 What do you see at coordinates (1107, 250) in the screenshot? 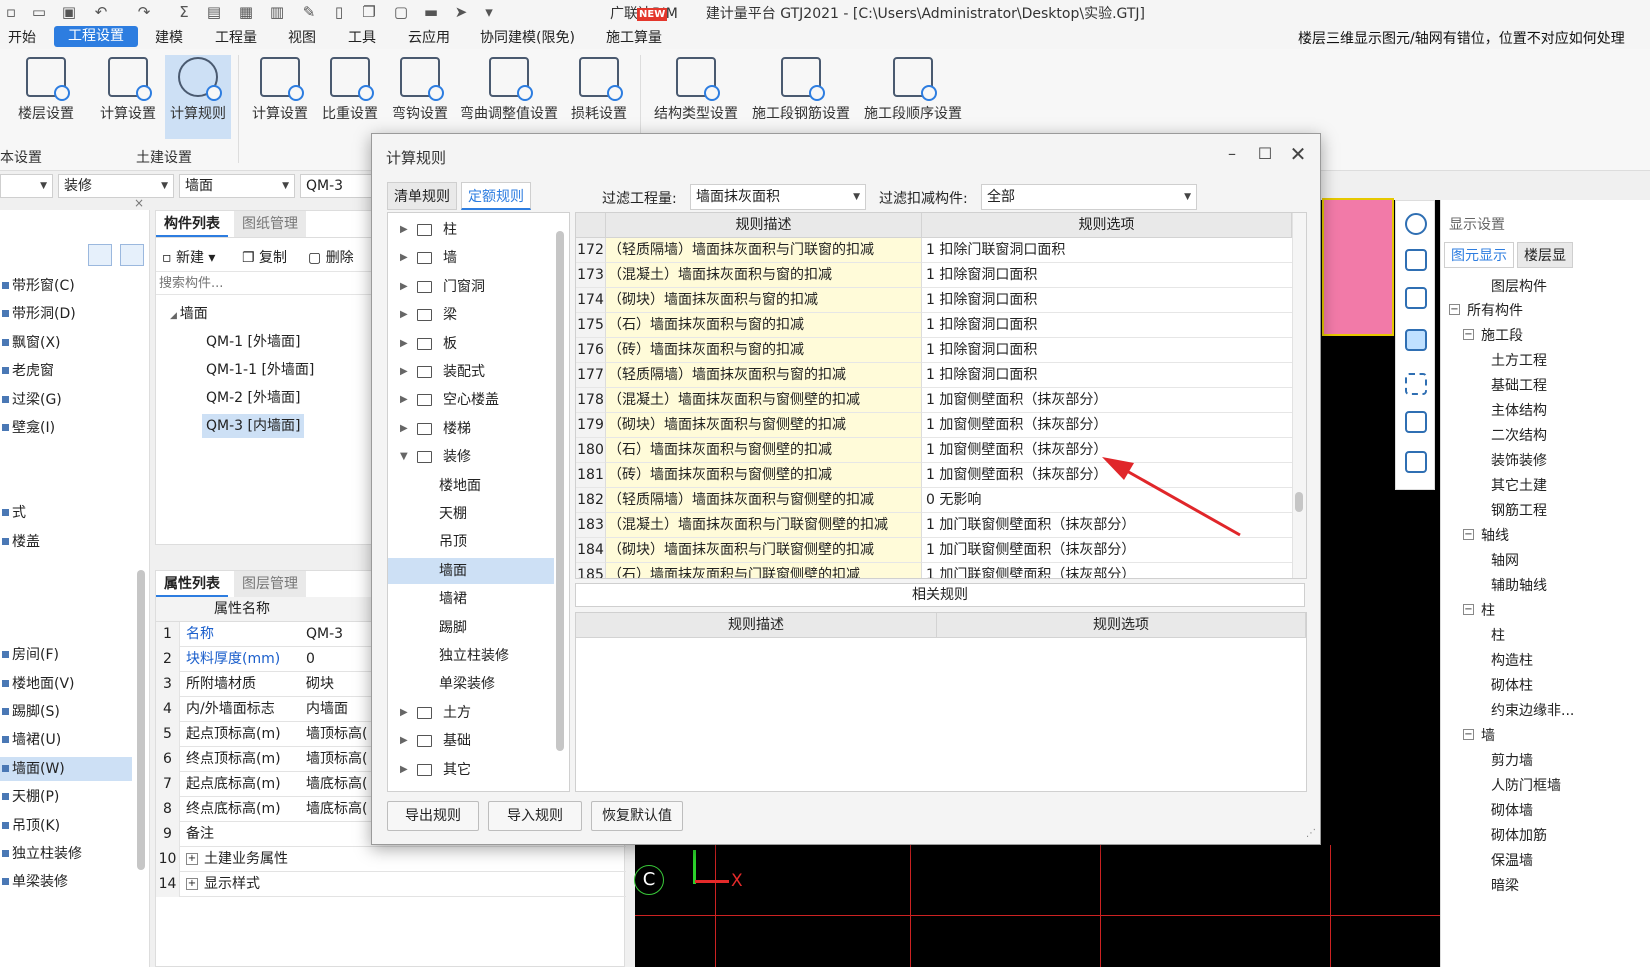
I see `rule-option: 1 扣除门联窗洞口面积` at bounding box center [1107, 250].